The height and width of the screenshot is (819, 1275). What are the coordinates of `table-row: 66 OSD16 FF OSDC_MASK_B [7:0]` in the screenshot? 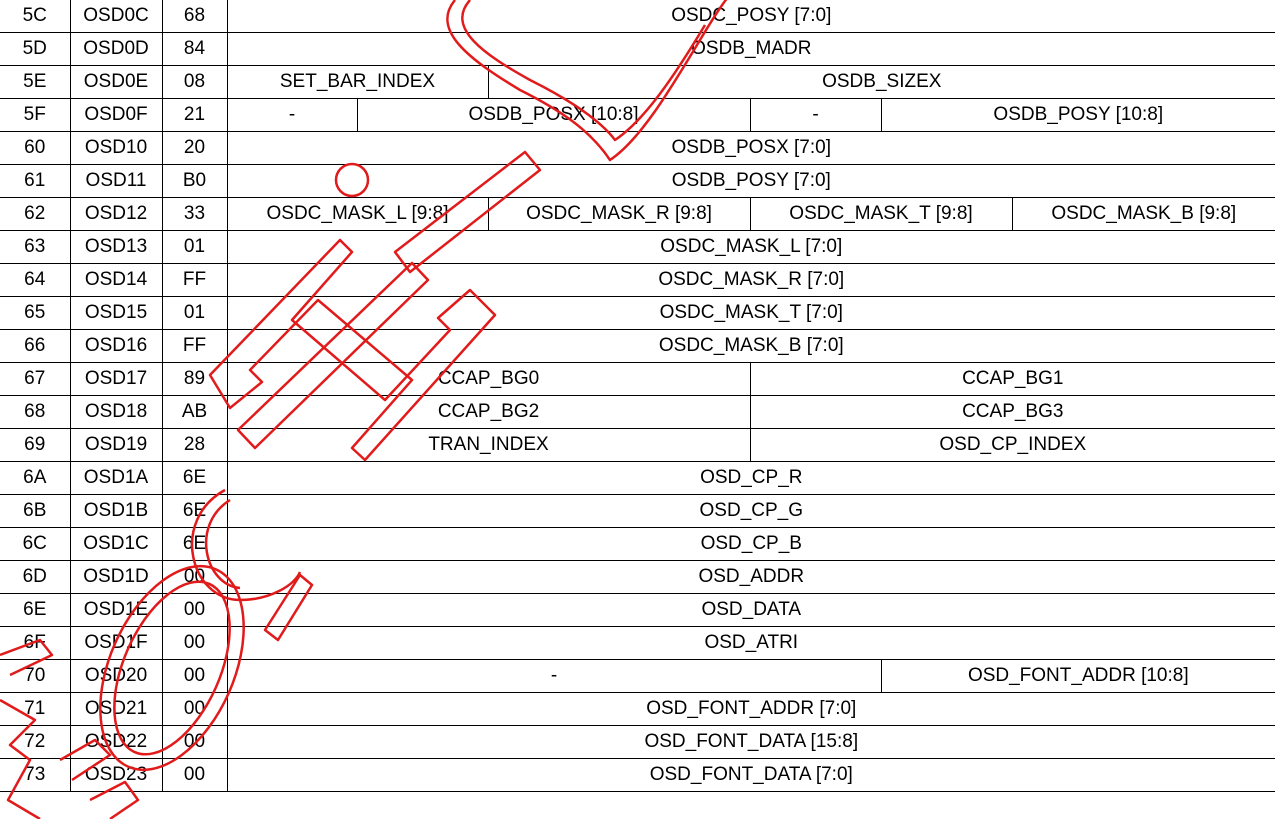 It's located at (637, 346).